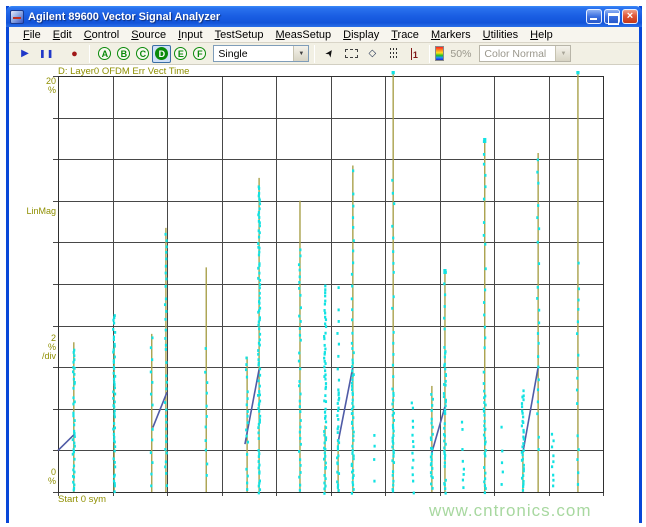  I want to click on pause-button: ❚❚, so click(46, 54).